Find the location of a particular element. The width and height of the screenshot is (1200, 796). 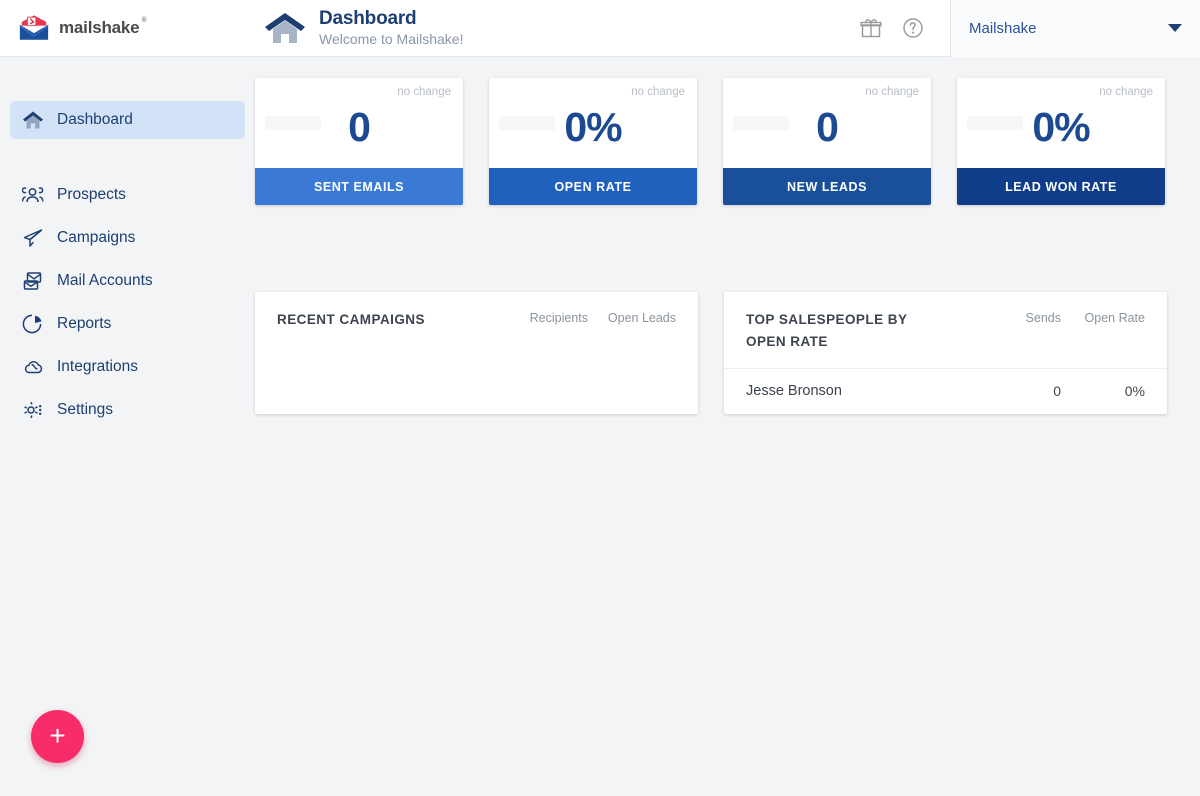

sidebar-item-campaigns: Campaigns is located at coordinates (127, 238).